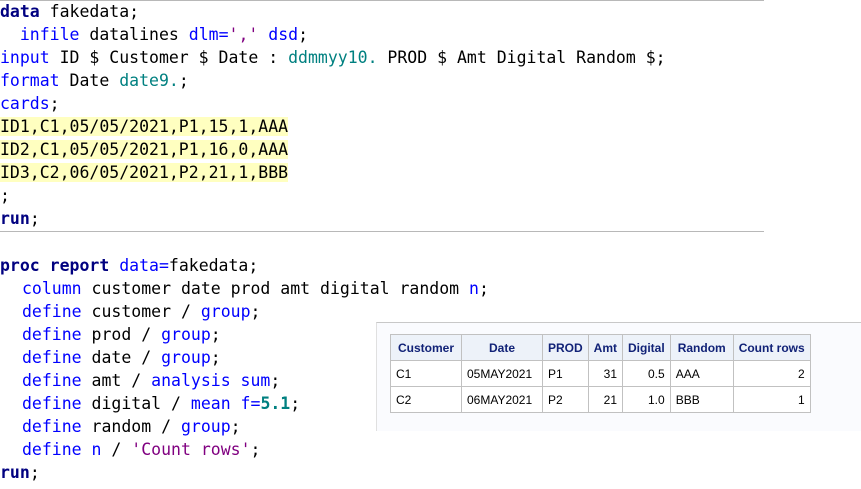 The image size is (861, 489). Describe the element at coordinates (116, 380) in the screenshot. I see `code-text: amt /` at that location.